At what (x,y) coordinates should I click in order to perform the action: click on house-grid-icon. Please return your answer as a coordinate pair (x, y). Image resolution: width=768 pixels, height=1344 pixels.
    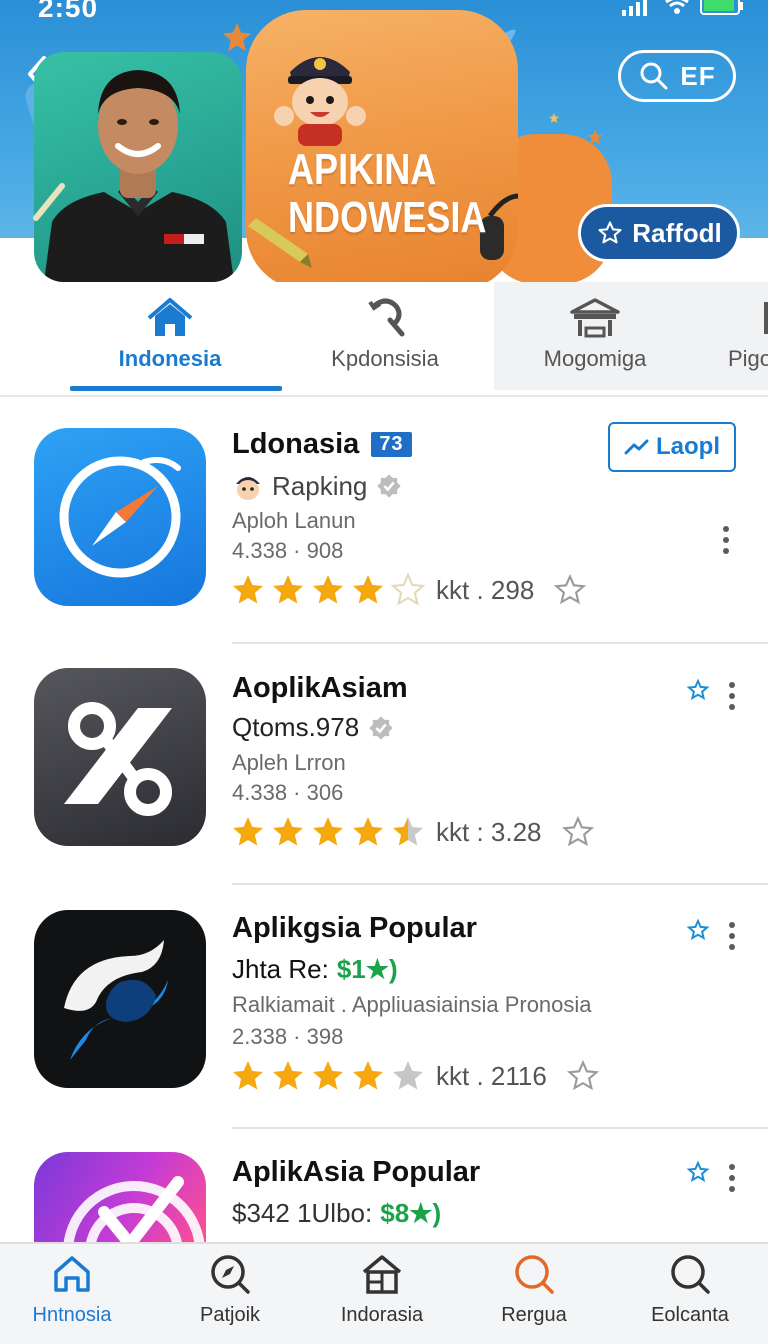
    Looking at the image, I should click on (382, 1274).